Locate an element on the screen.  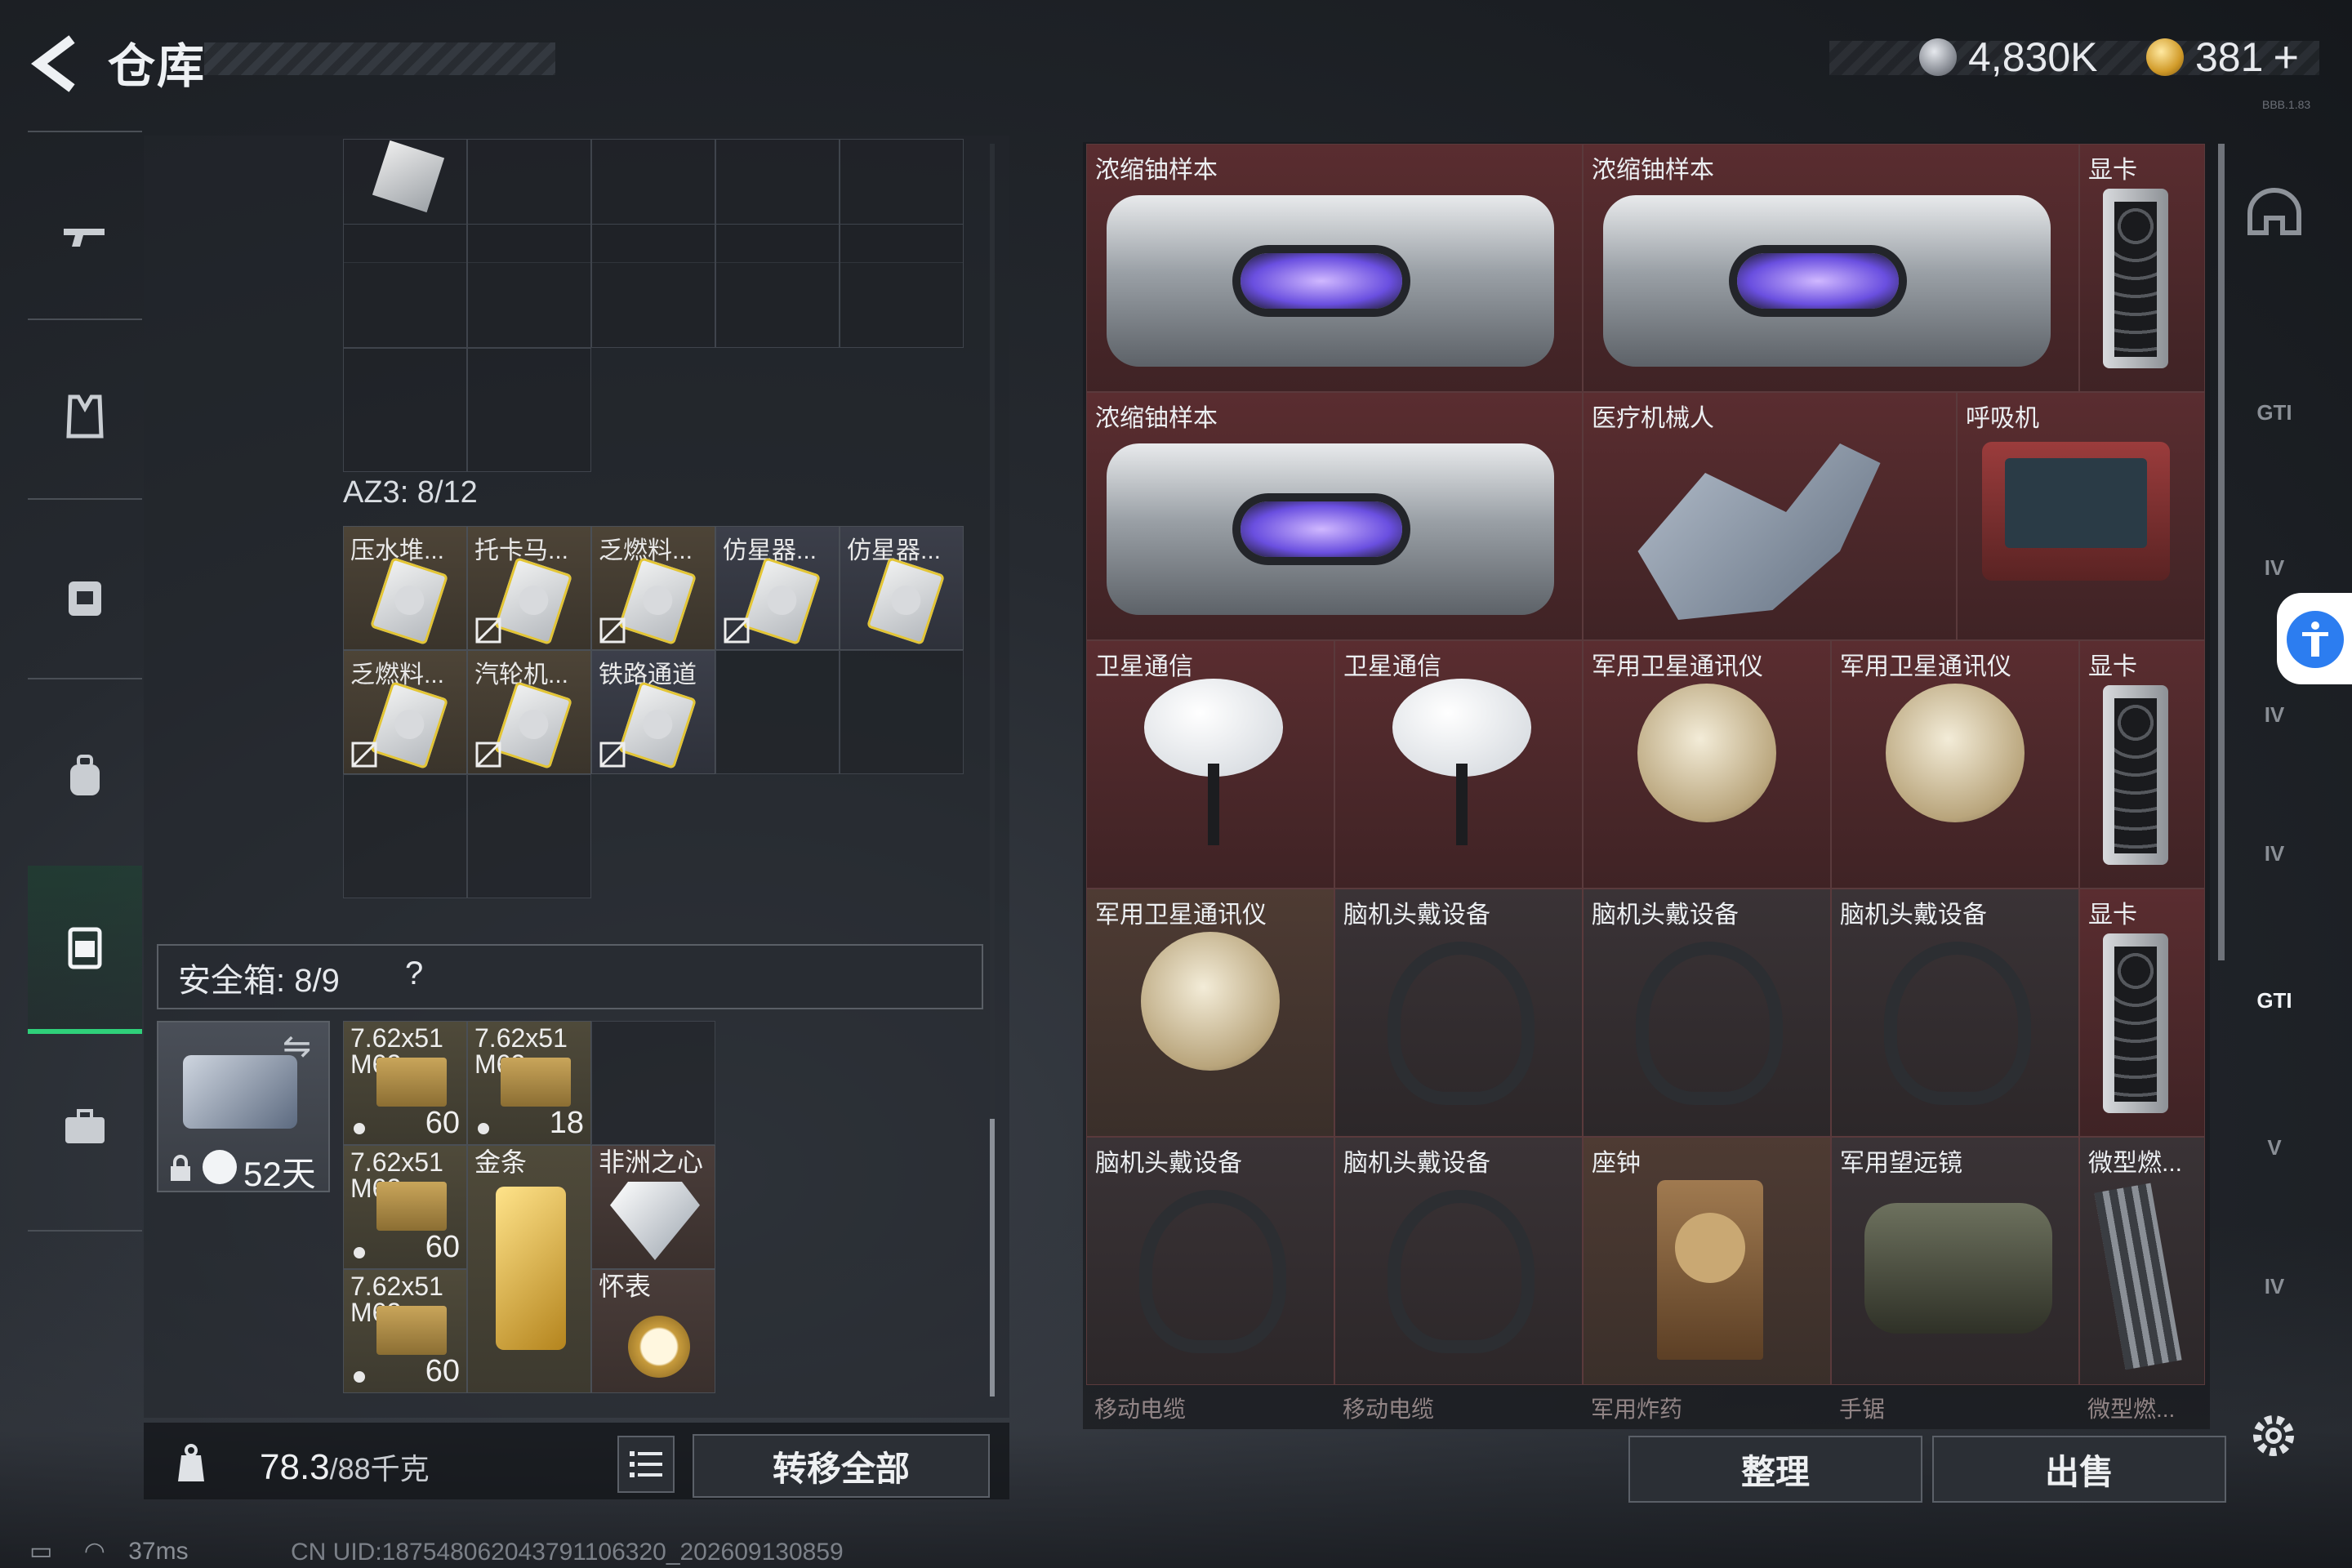
rail-slot-v: V is located at coordinates (2274, 1147).